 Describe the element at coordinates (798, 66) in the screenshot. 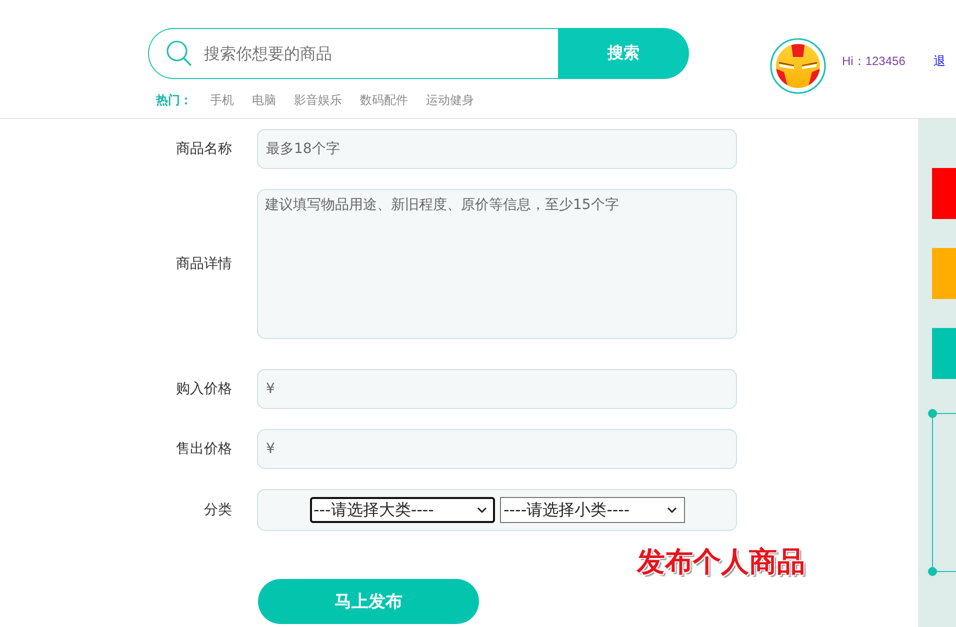

I see `avatar-icon` at that location.